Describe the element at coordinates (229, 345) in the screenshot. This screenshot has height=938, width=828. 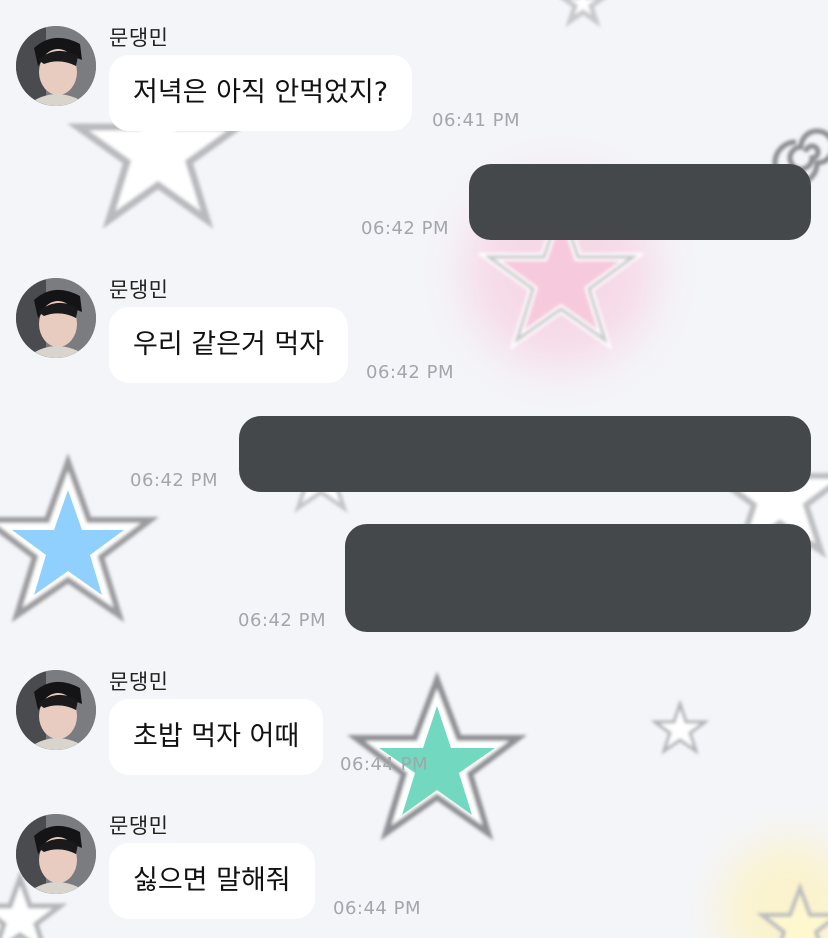
I see `message-bubble: 우리 같은거 먹자` at that location.